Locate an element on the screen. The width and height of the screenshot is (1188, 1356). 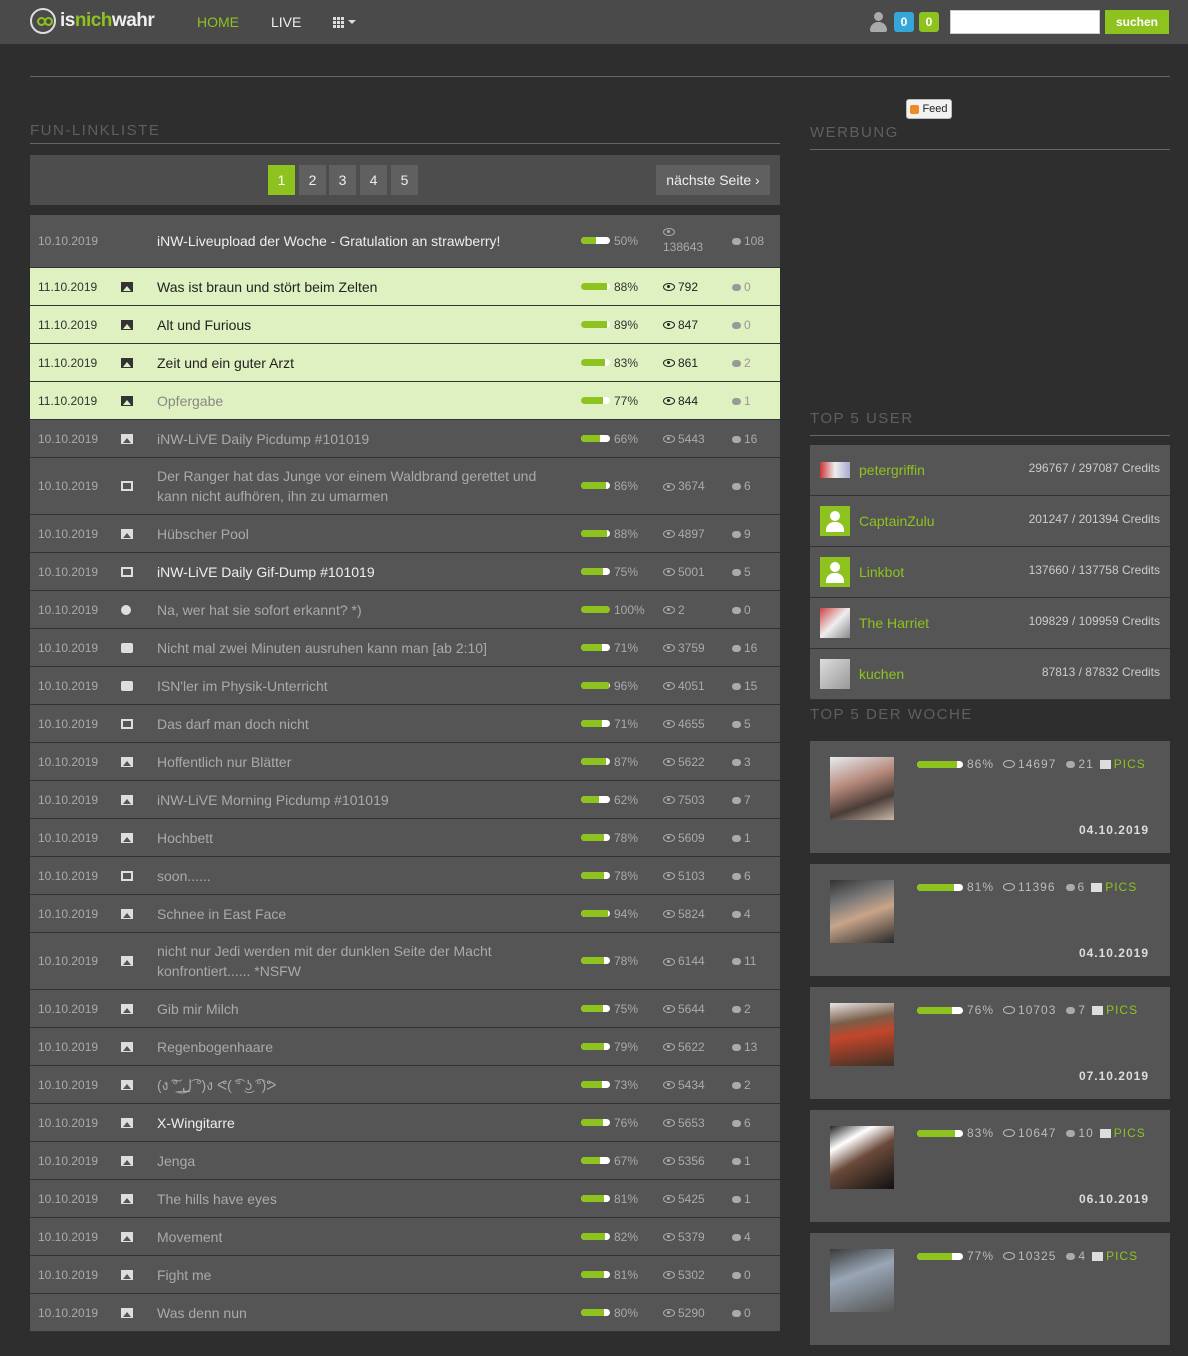
top-week-card: 83% 10647 10 PICS 06.10.2019 is located at coordinates (990, 1166).